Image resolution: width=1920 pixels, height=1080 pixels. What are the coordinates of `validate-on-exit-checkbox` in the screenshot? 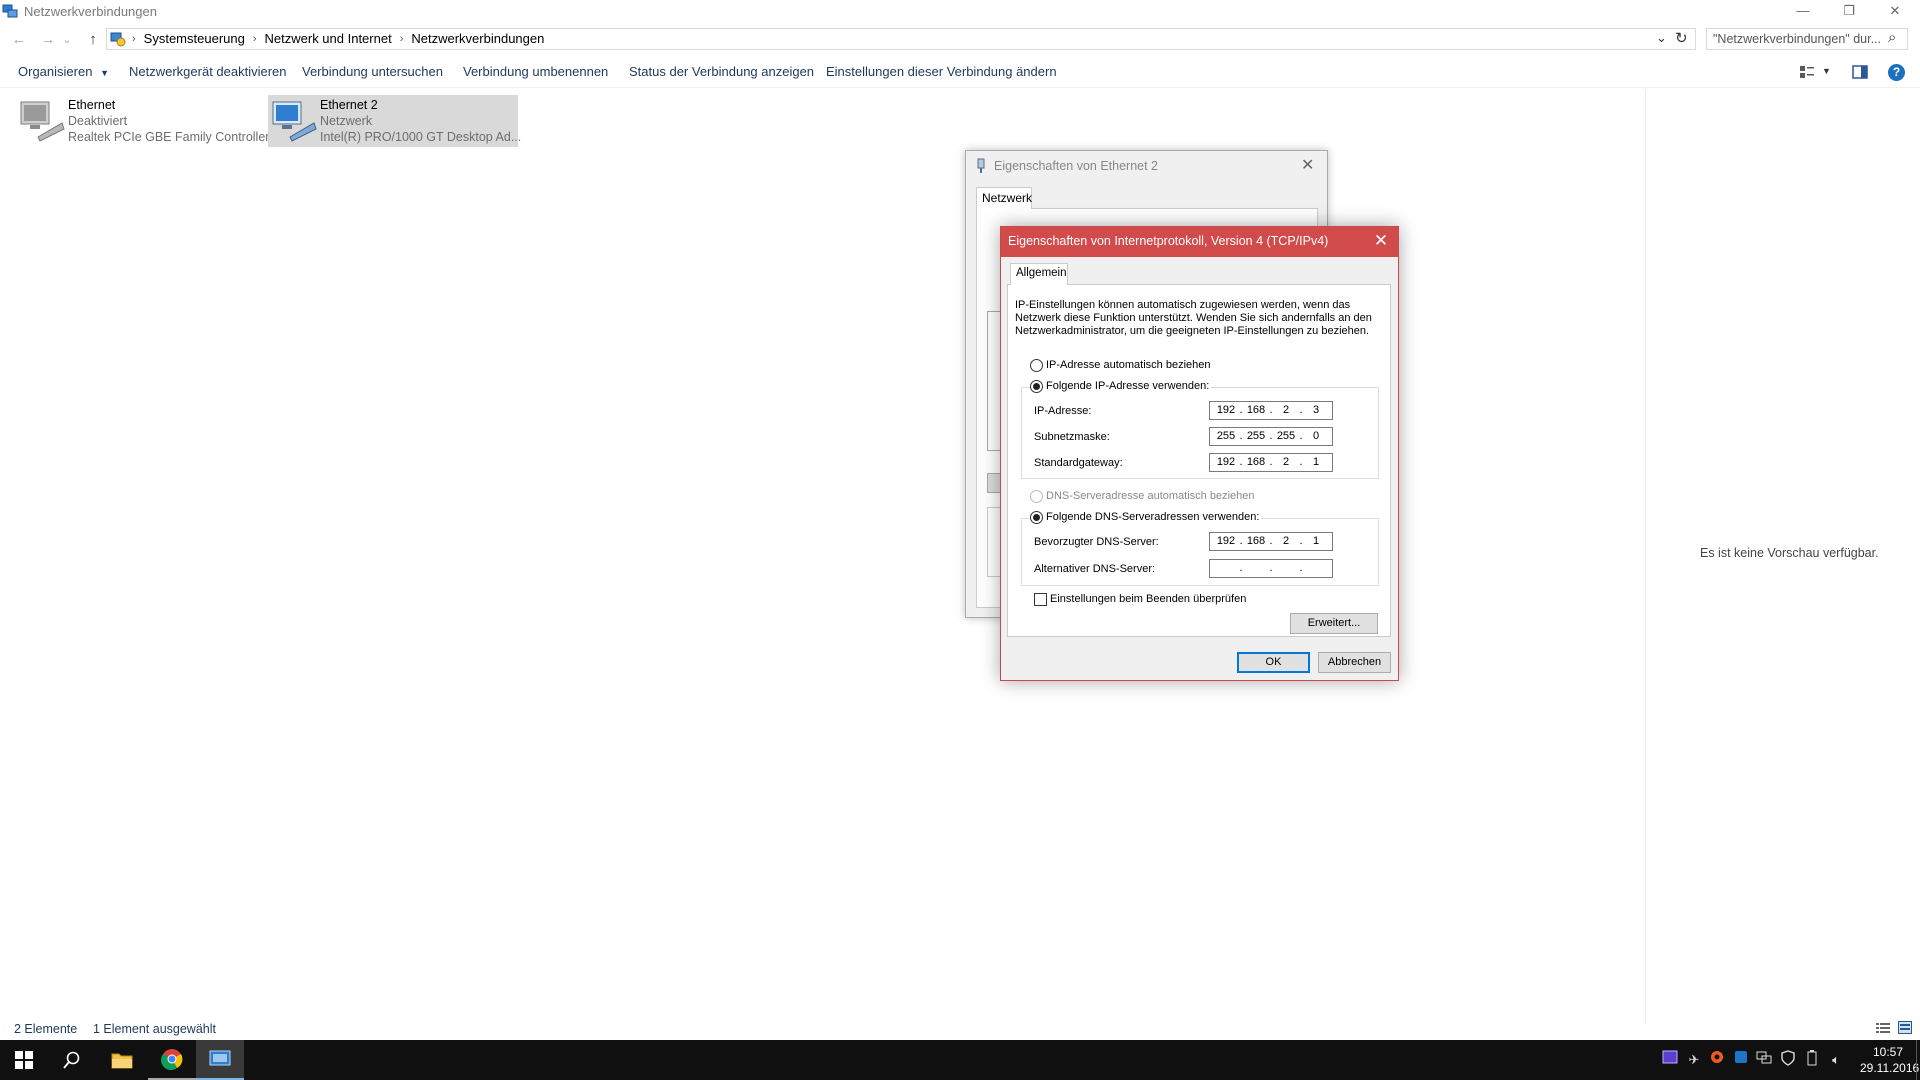 It's located at (1040, 599).